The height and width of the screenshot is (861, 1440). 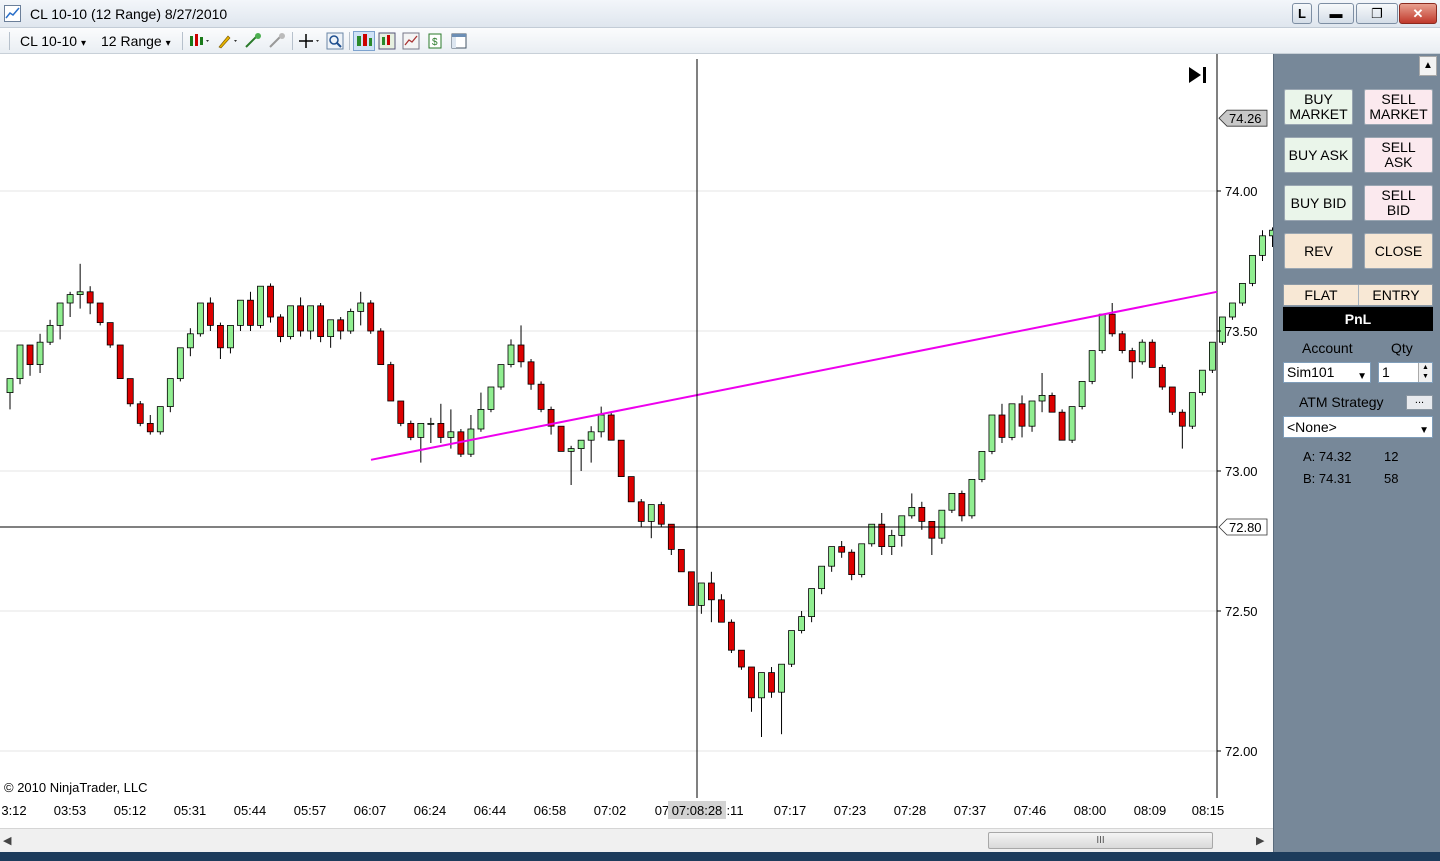 I want to click on interval-selector: 12 Range ▾, so click(x=136, y=41).